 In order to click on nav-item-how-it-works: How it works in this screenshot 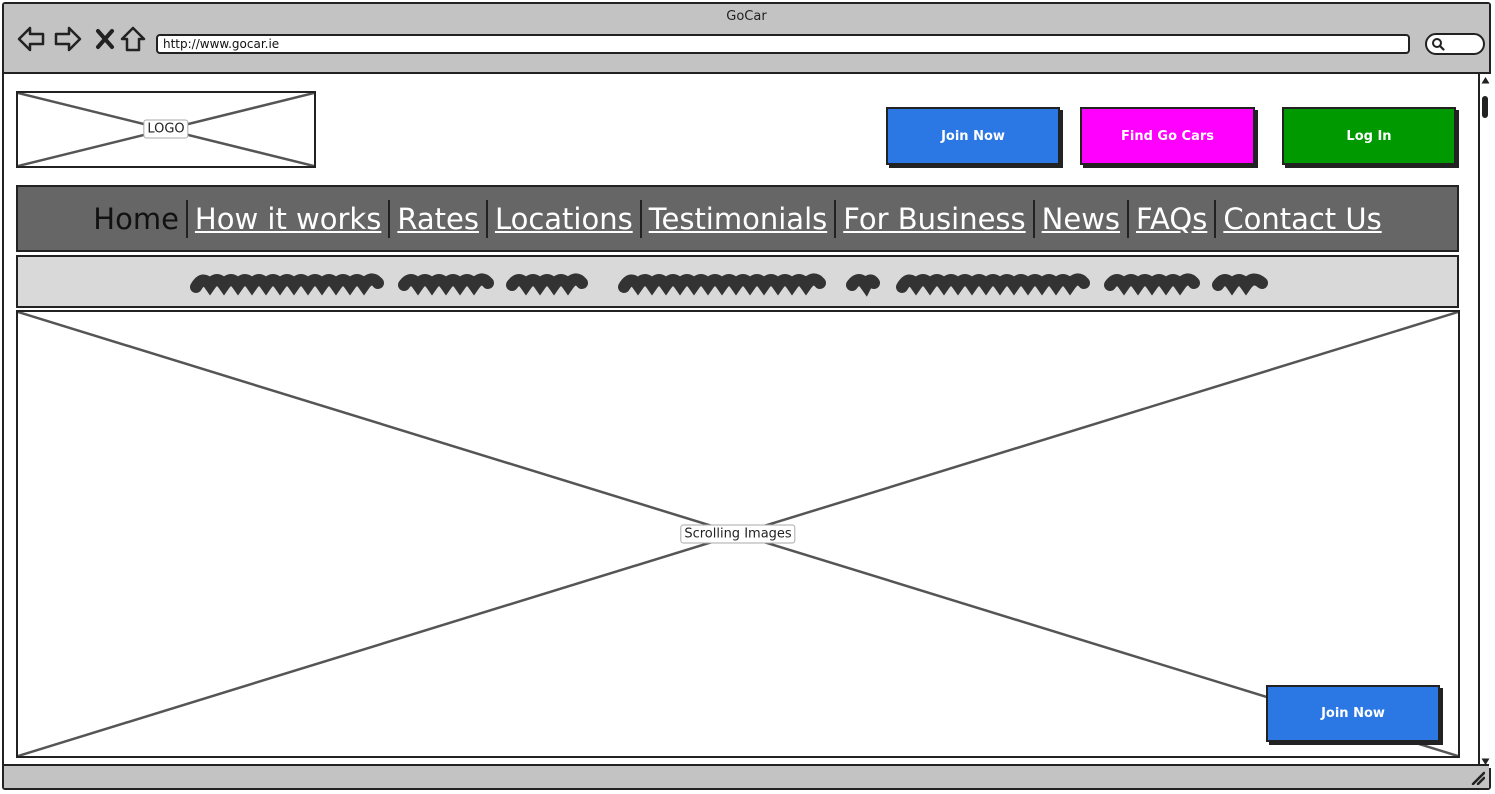, I will do `click(288, 219)`.